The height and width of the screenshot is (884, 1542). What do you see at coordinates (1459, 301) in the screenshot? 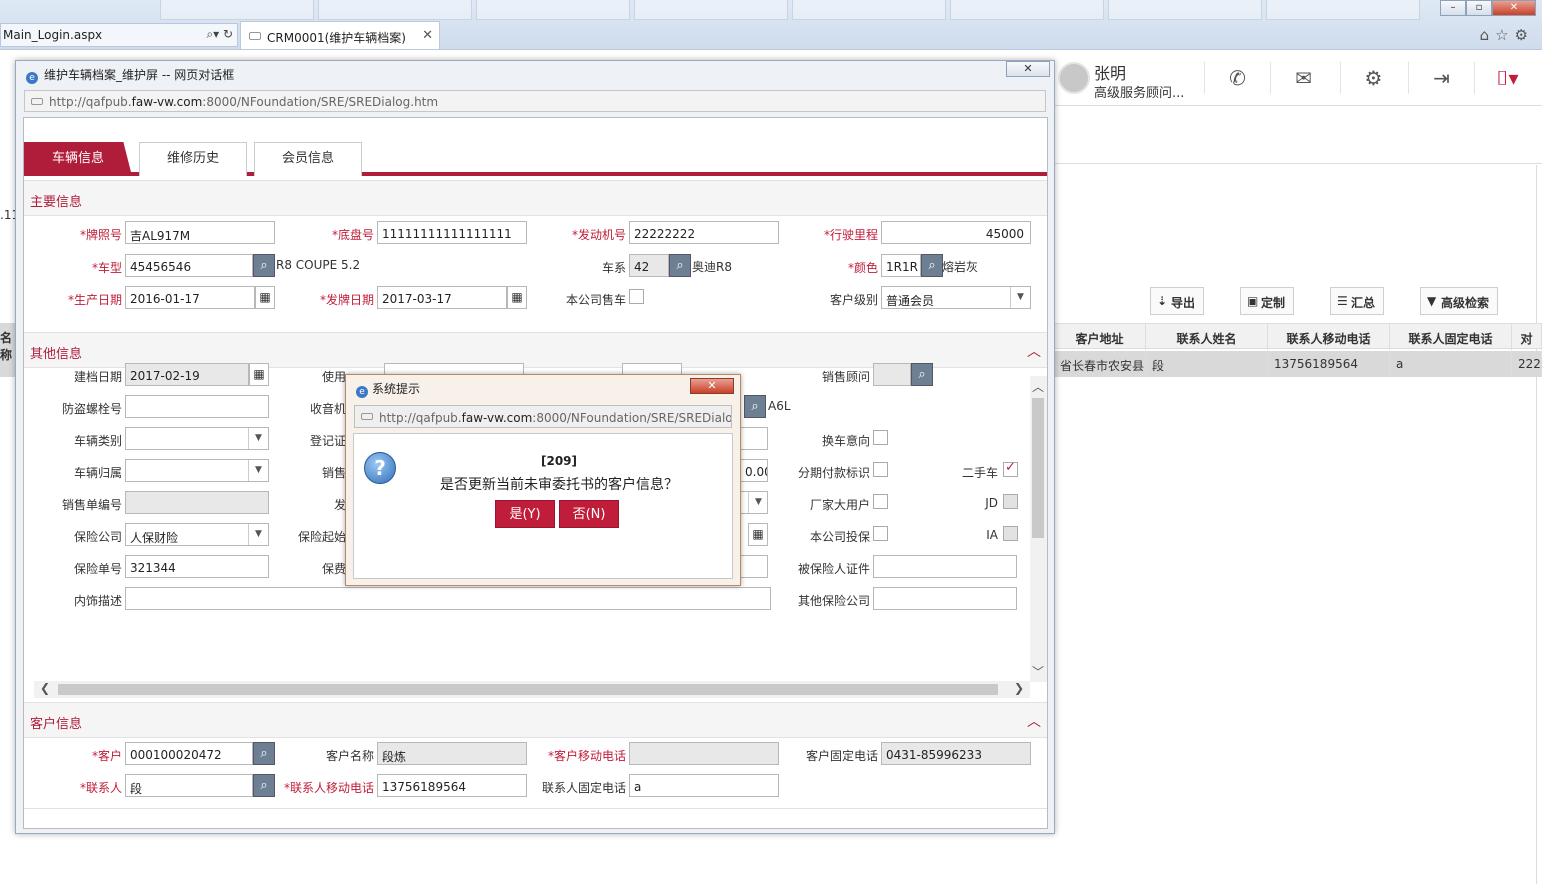
I see `advanced-search-button: ▼ 高级检索` at bounding box center [1459, 301].